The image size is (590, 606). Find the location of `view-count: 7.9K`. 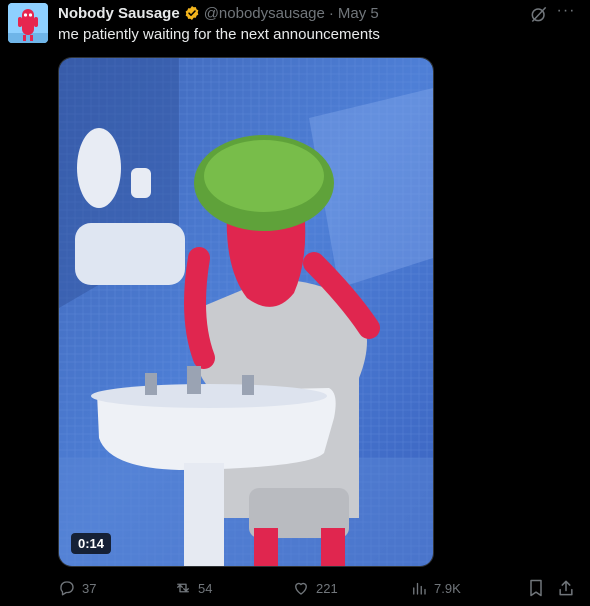

view-count: 7.9K is located at coordinates (447, 588).